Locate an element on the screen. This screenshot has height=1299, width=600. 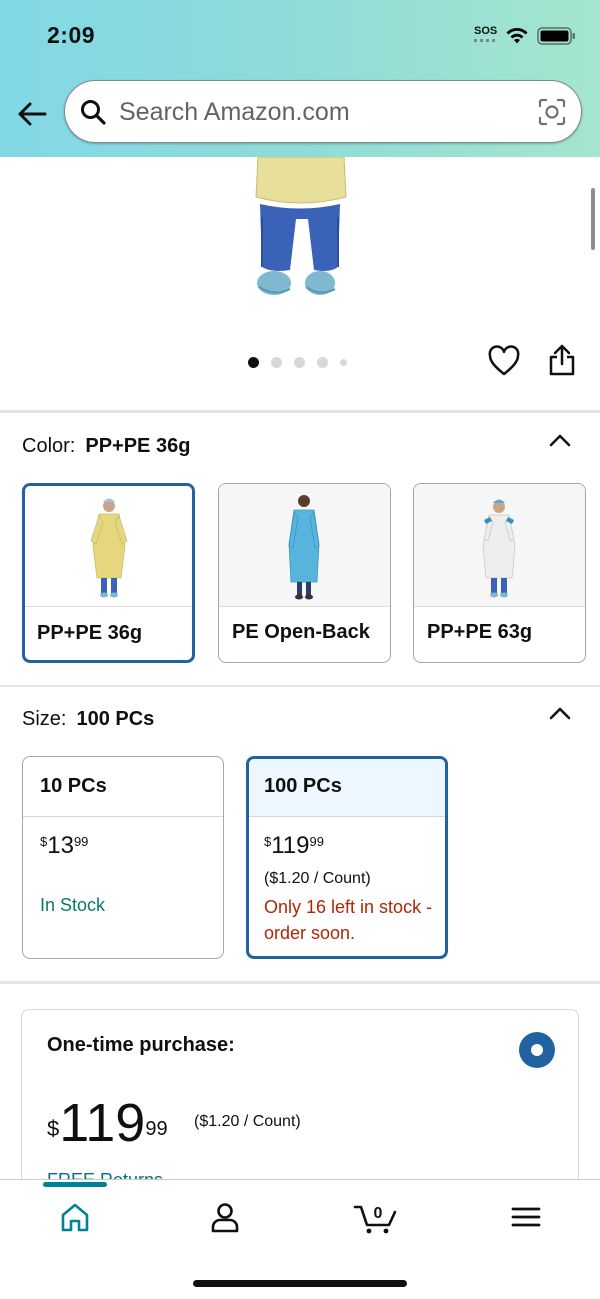
menu-icon is located at coordinates (526, 1217).